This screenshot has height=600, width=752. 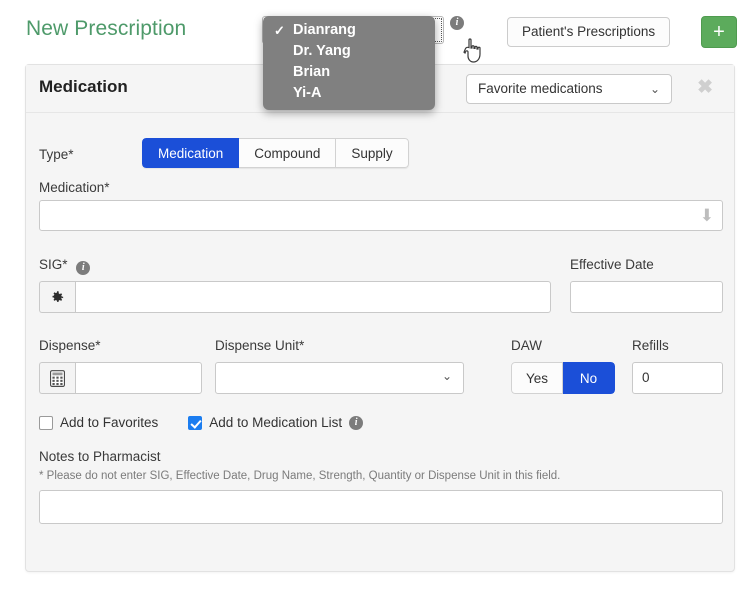 I want to click on checkbox-box, so click(x=46, y=422).